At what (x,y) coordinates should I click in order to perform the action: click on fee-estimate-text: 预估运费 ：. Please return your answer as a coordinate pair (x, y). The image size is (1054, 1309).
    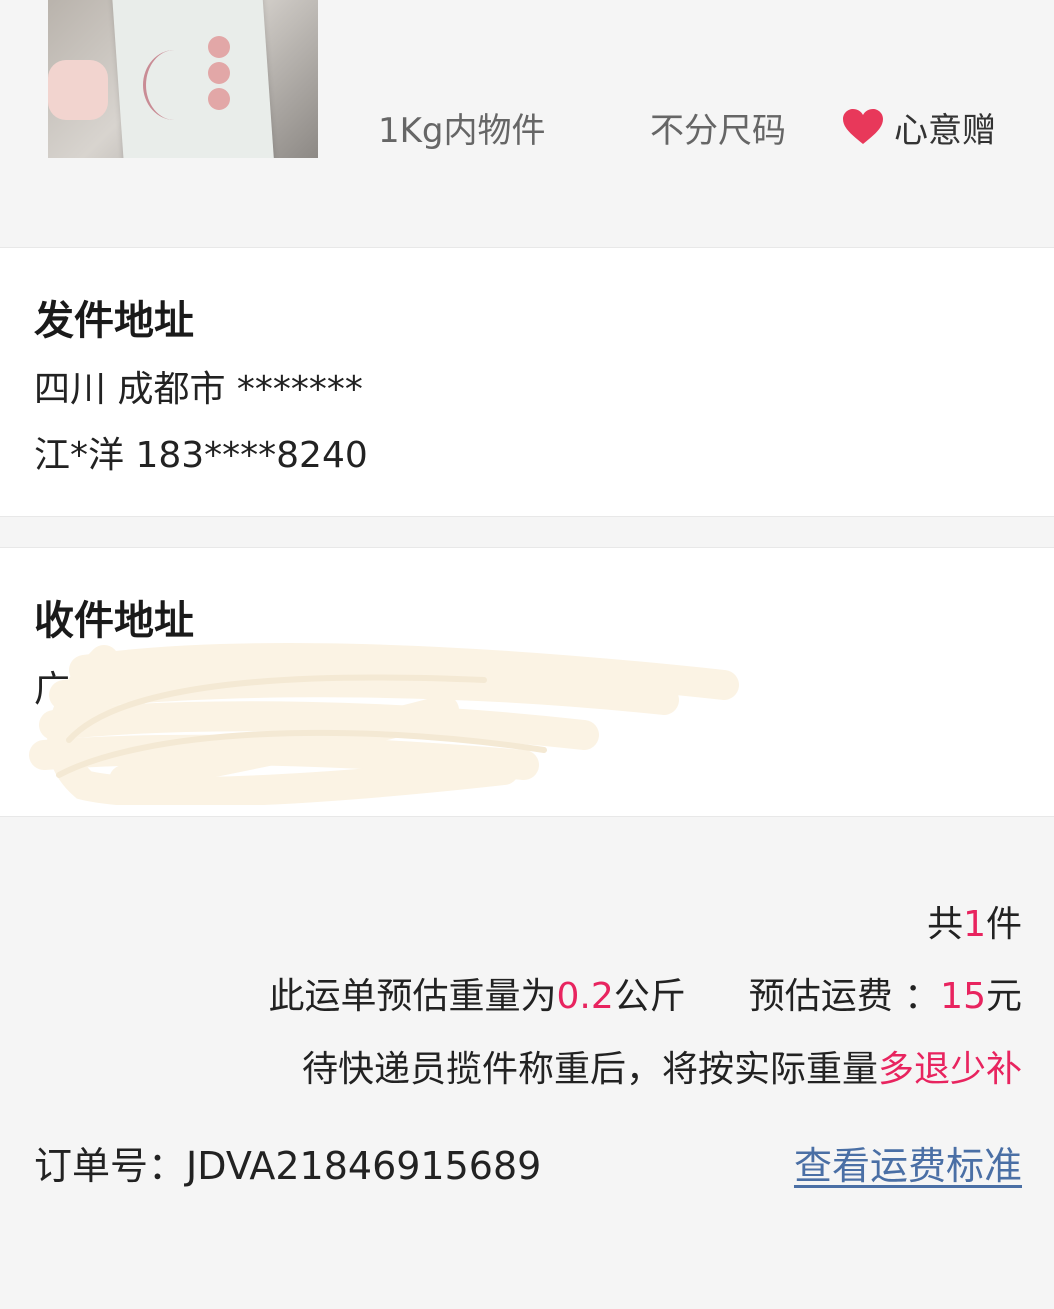
    Looking at the image, I should click on (844, 996).